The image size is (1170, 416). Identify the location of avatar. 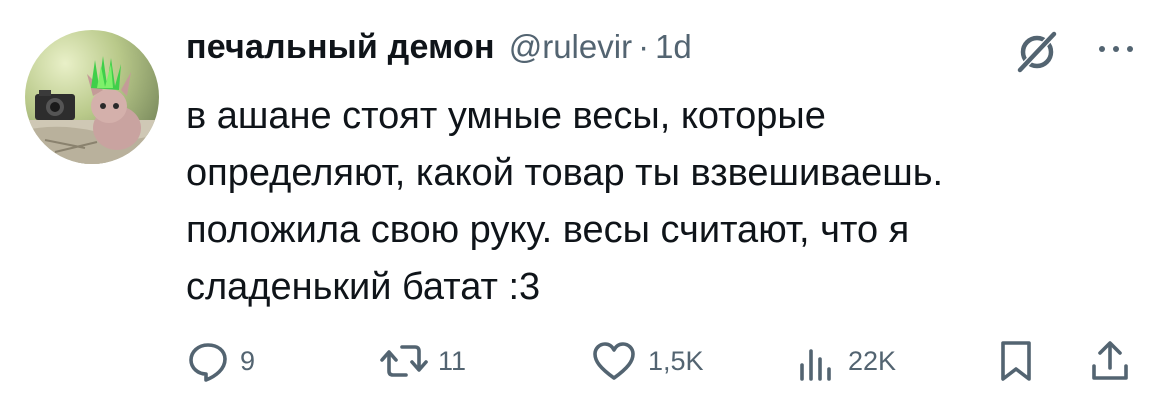
(92, 97).